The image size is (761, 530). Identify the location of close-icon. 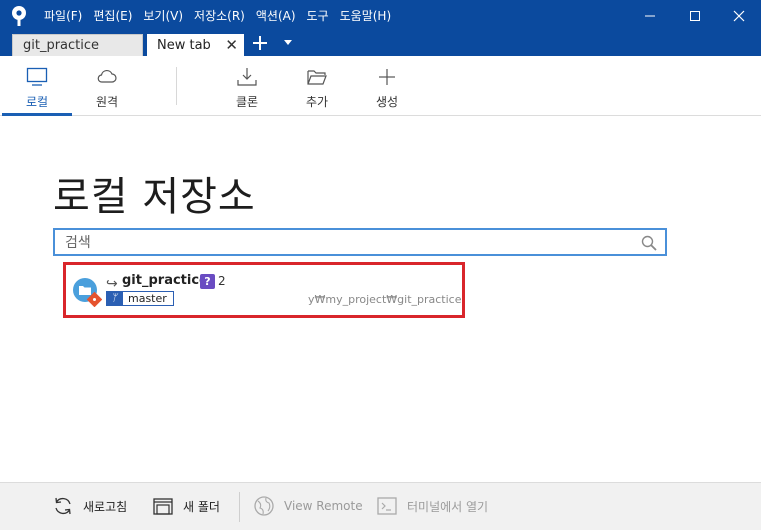
(739, 15).